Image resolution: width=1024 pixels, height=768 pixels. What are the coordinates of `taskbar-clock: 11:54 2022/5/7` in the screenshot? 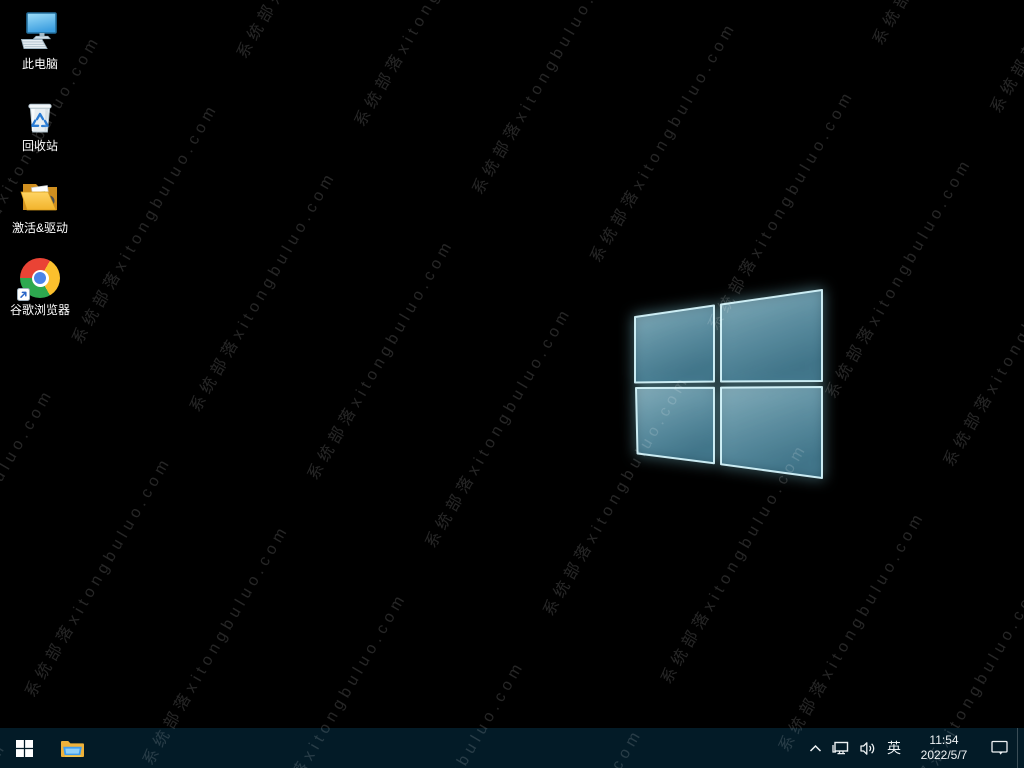 It's located at (944, 748).